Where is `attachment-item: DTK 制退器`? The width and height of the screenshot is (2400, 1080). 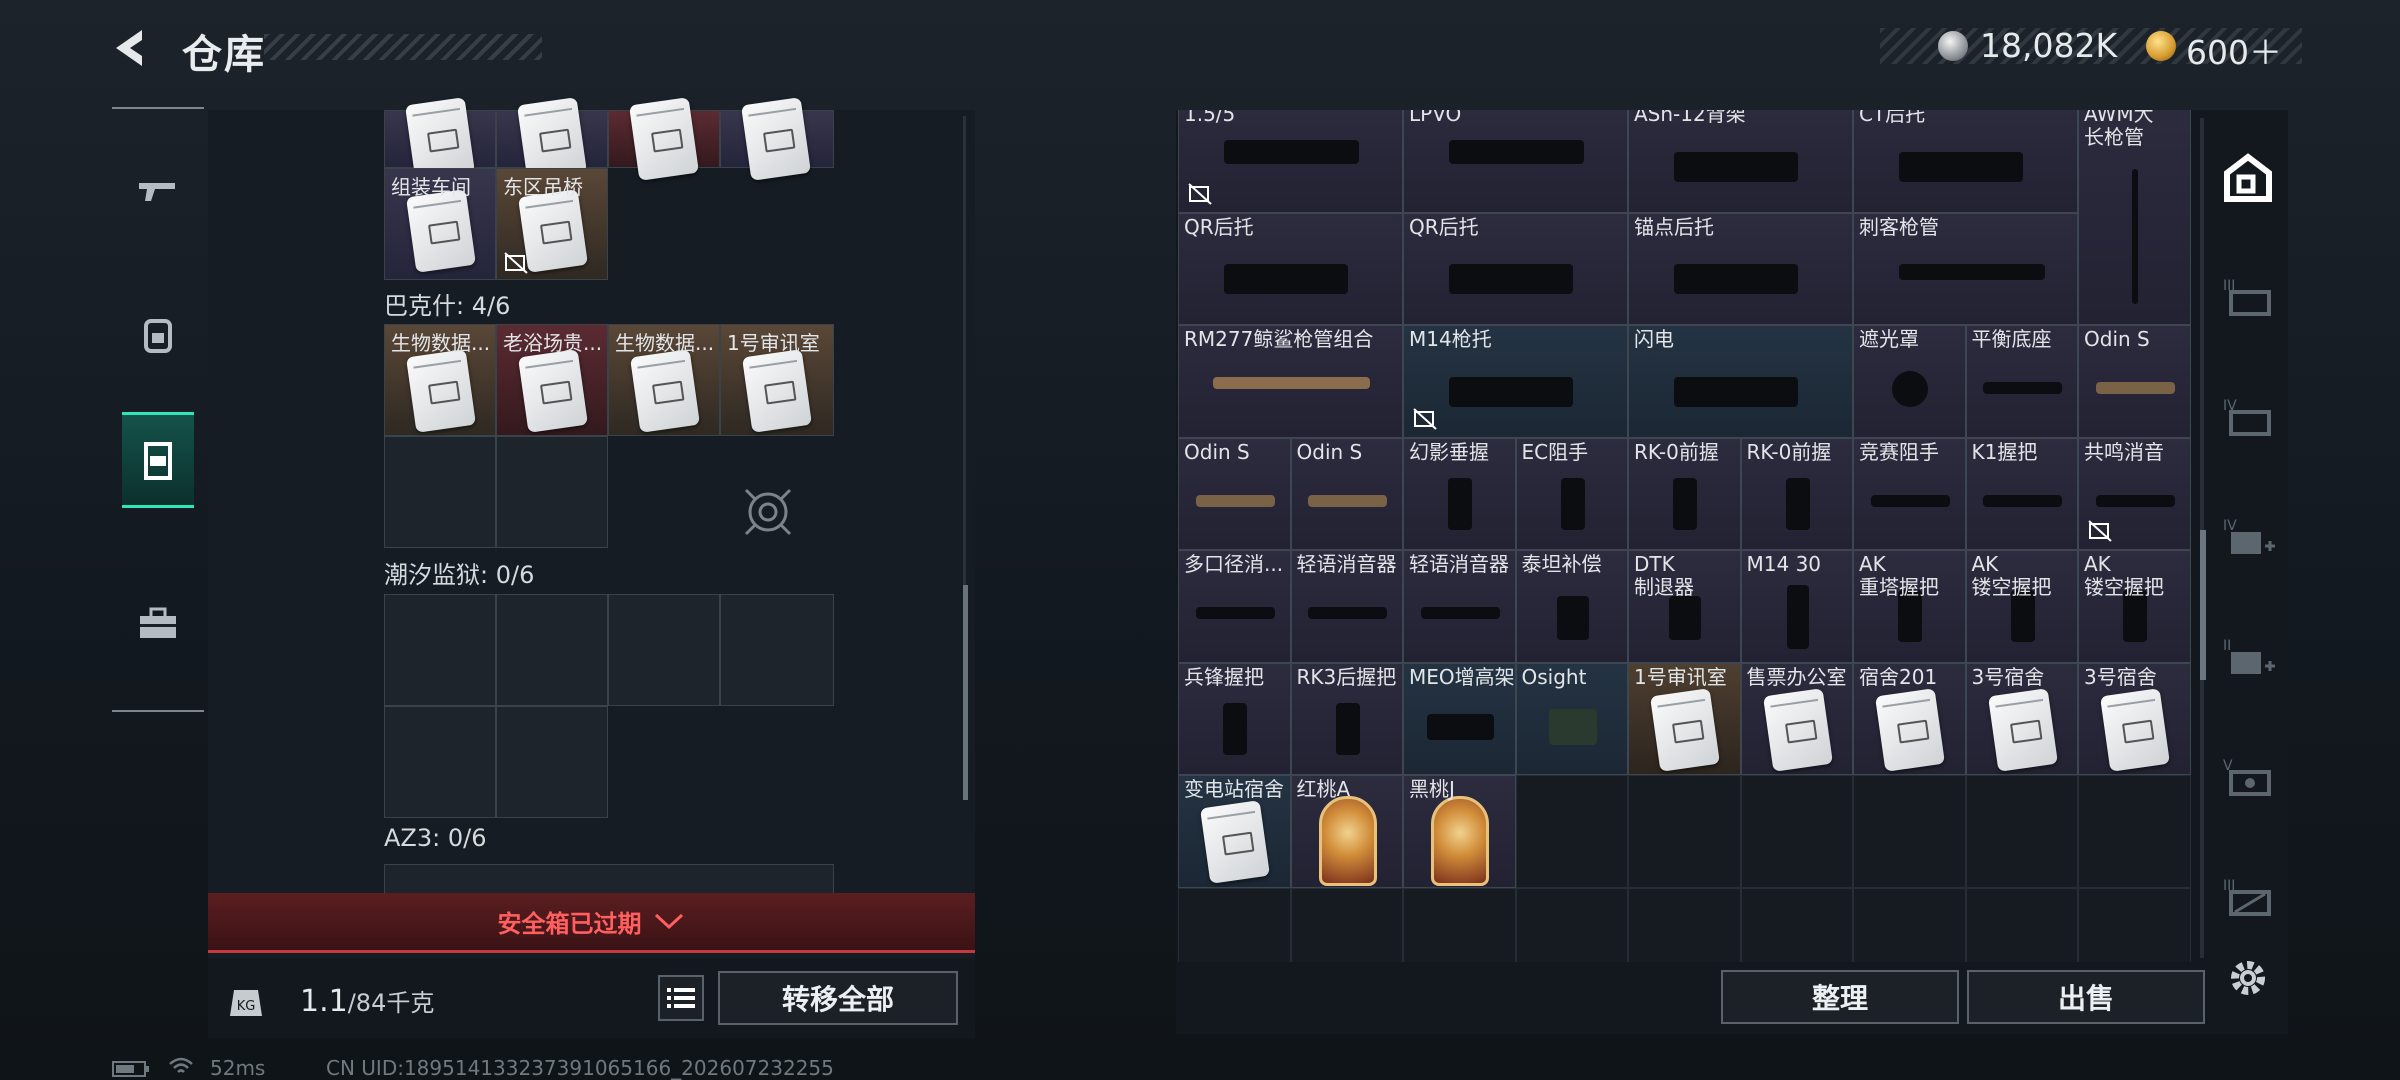 attachment-item: DTK 制退器 is located at coordinates (1684, 606).